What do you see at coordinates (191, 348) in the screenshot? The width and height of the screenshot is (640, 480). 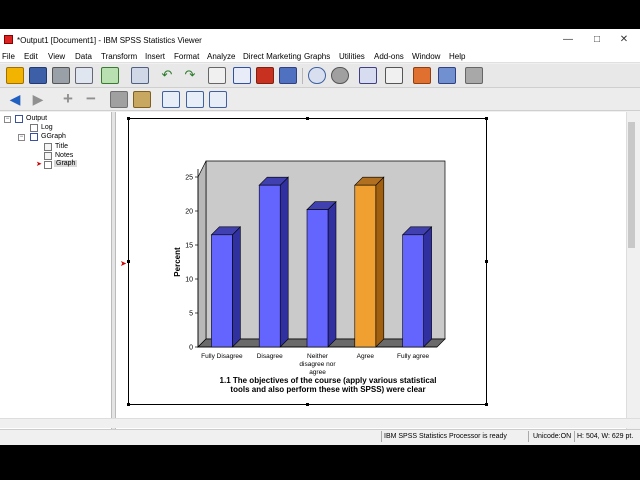 I see `y-tick-label: 0` at bounding box center [191, 348].